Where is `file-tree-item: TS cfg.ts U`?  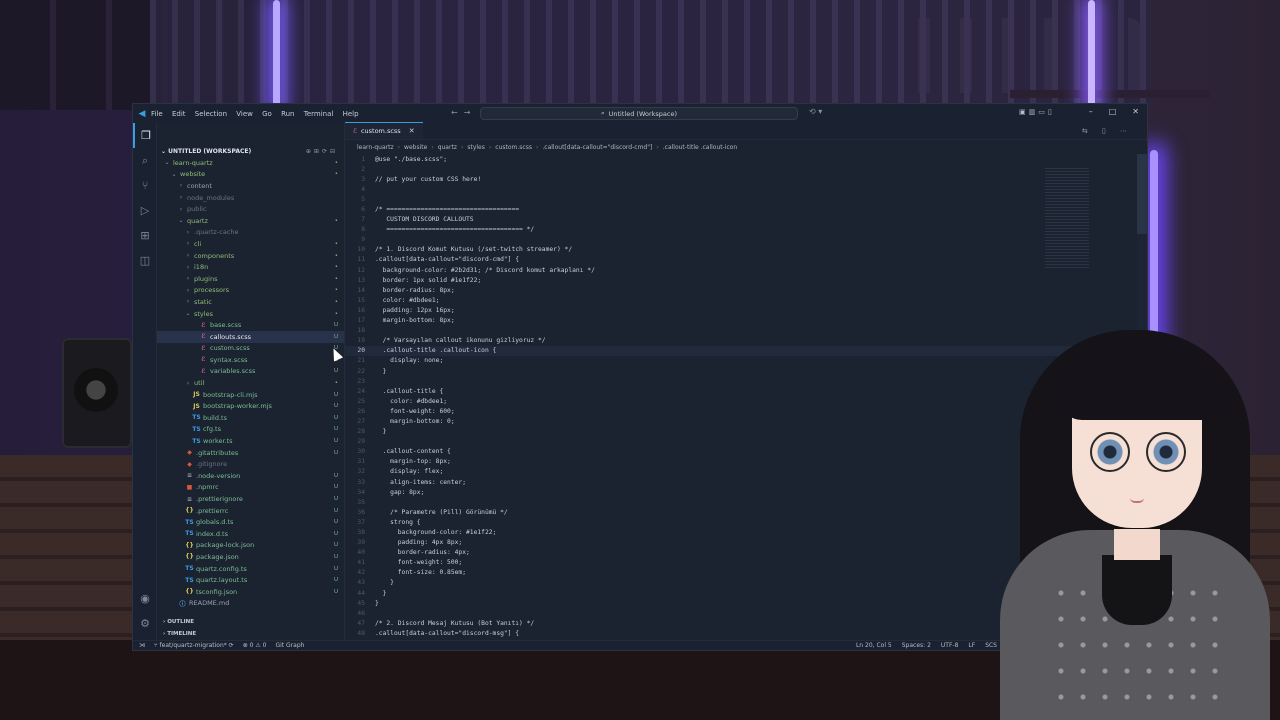 file-tree-item: TS cfg.ts U is located at coordinates (250, 430).